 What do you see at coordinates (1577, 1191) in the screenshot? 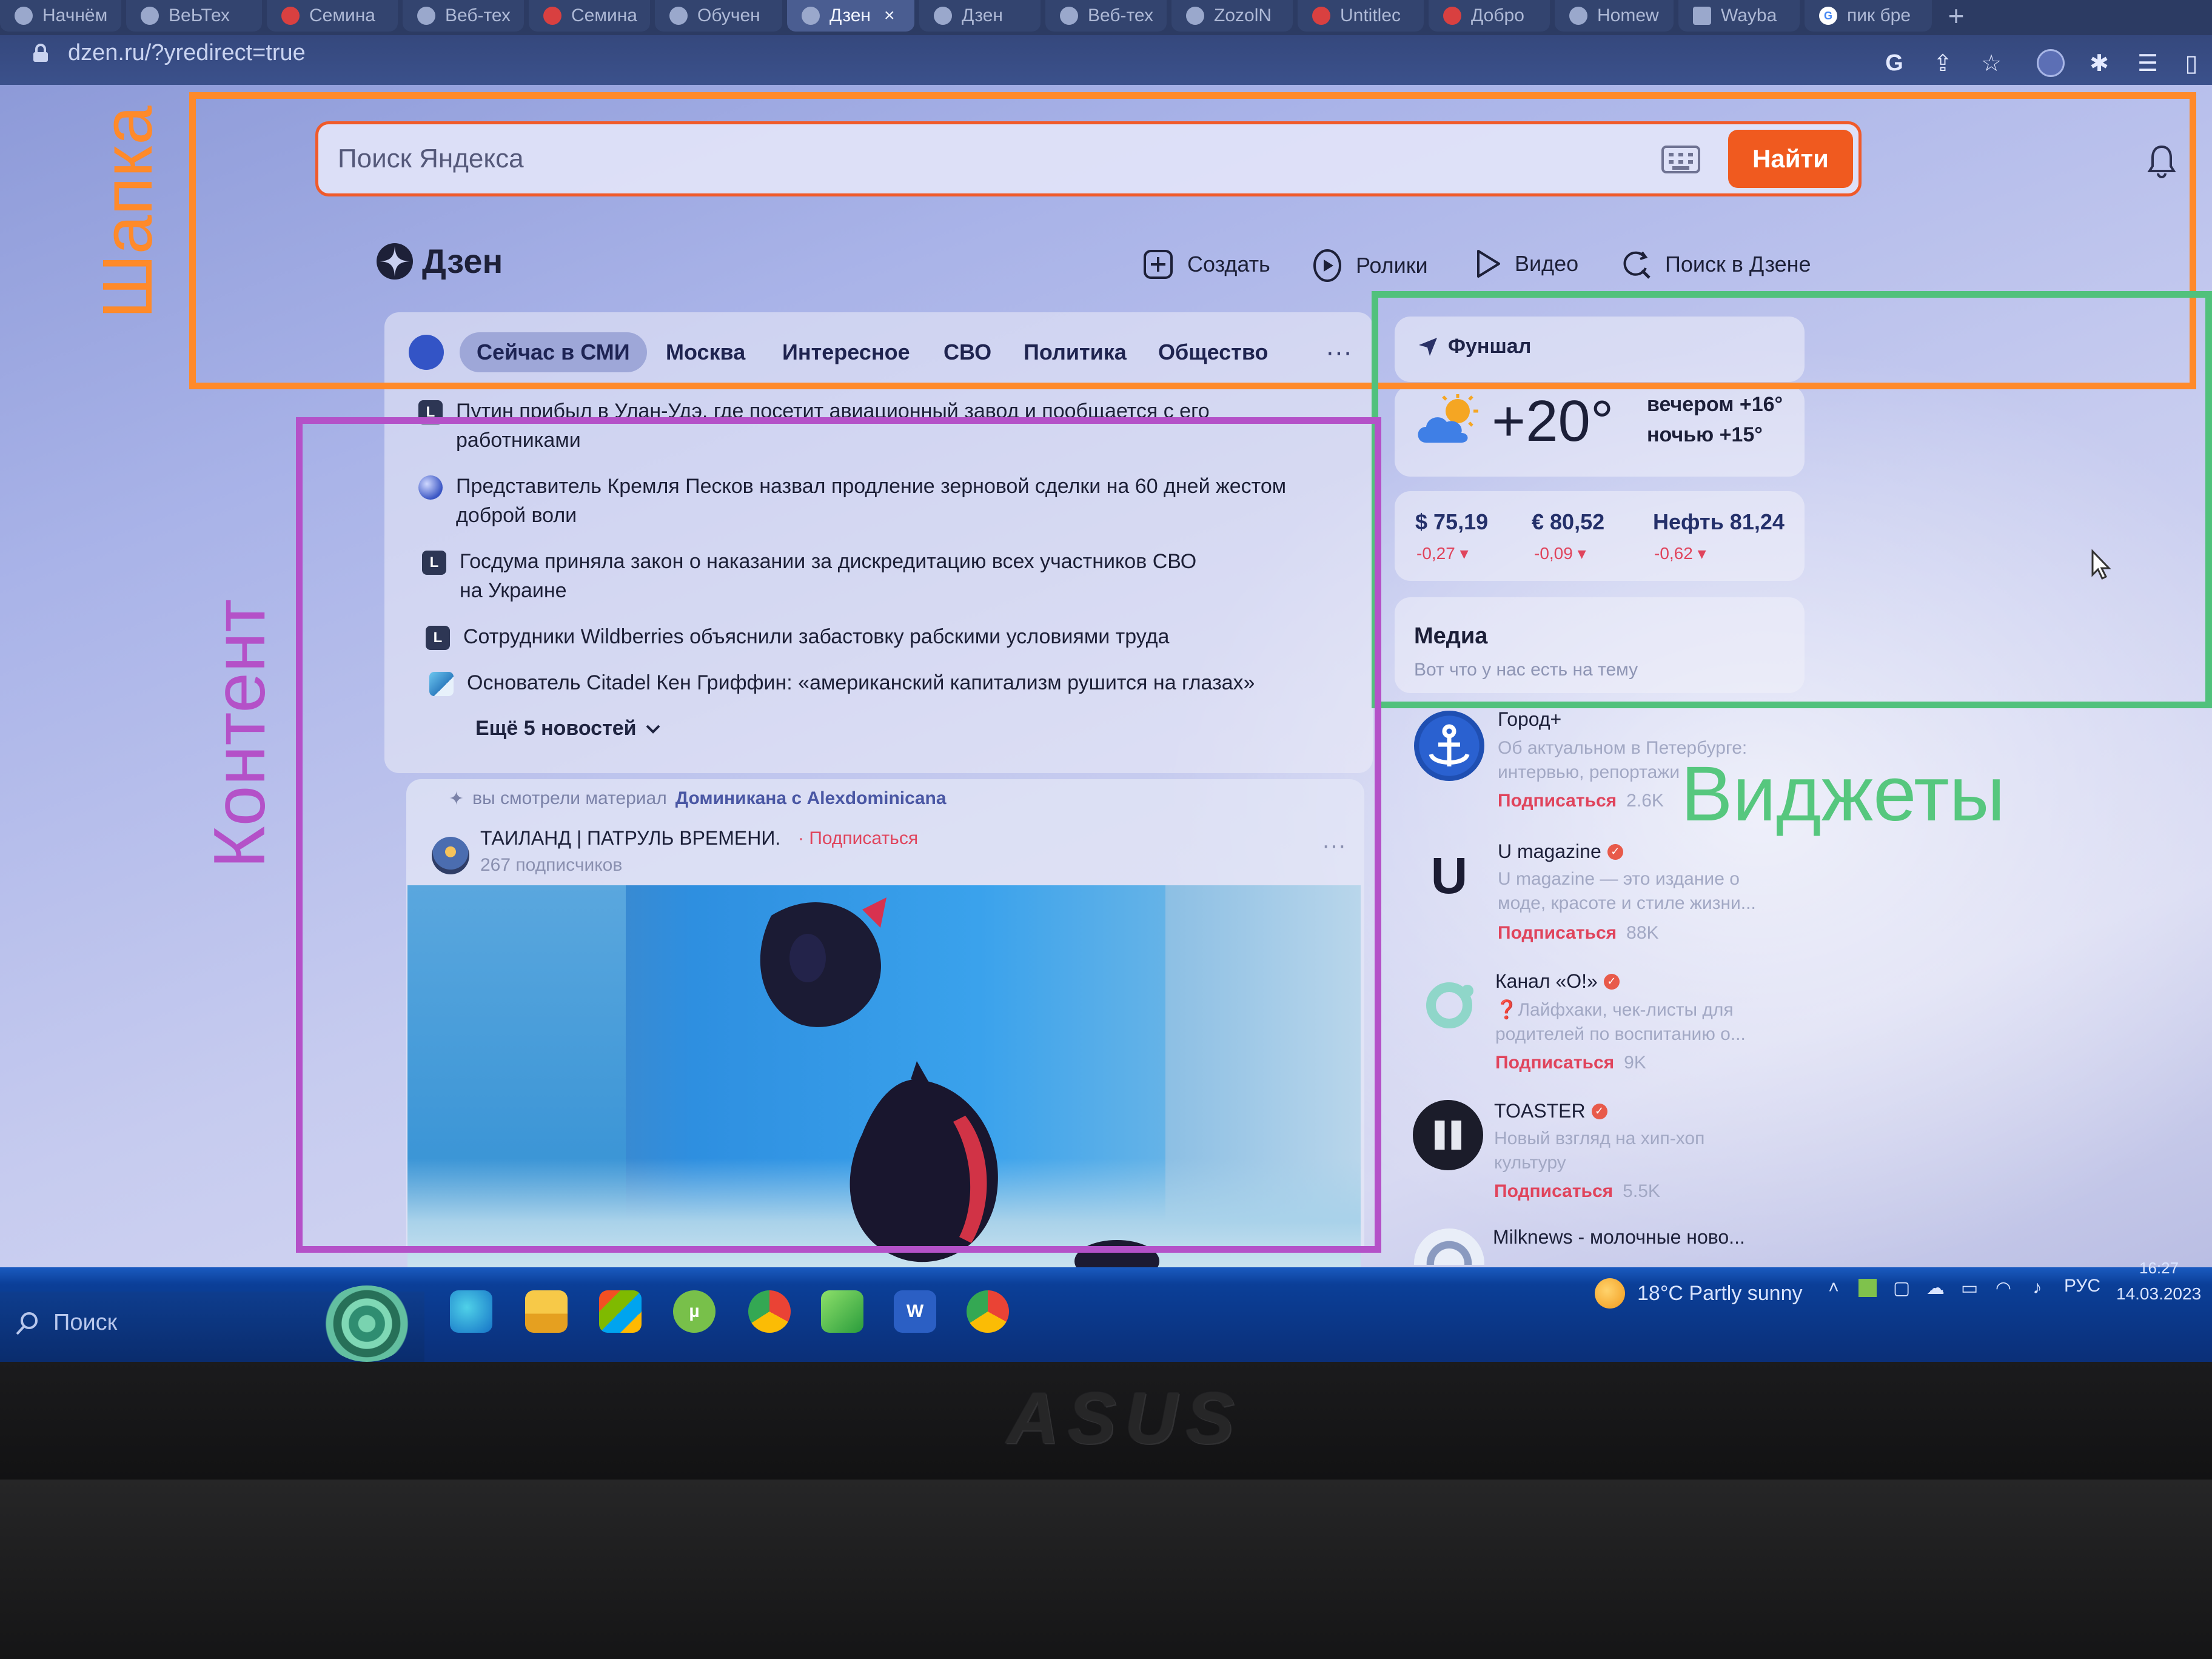
I see `channel-subscribe: Подписаться 5.5K` at bounding box center [1577, 1191].